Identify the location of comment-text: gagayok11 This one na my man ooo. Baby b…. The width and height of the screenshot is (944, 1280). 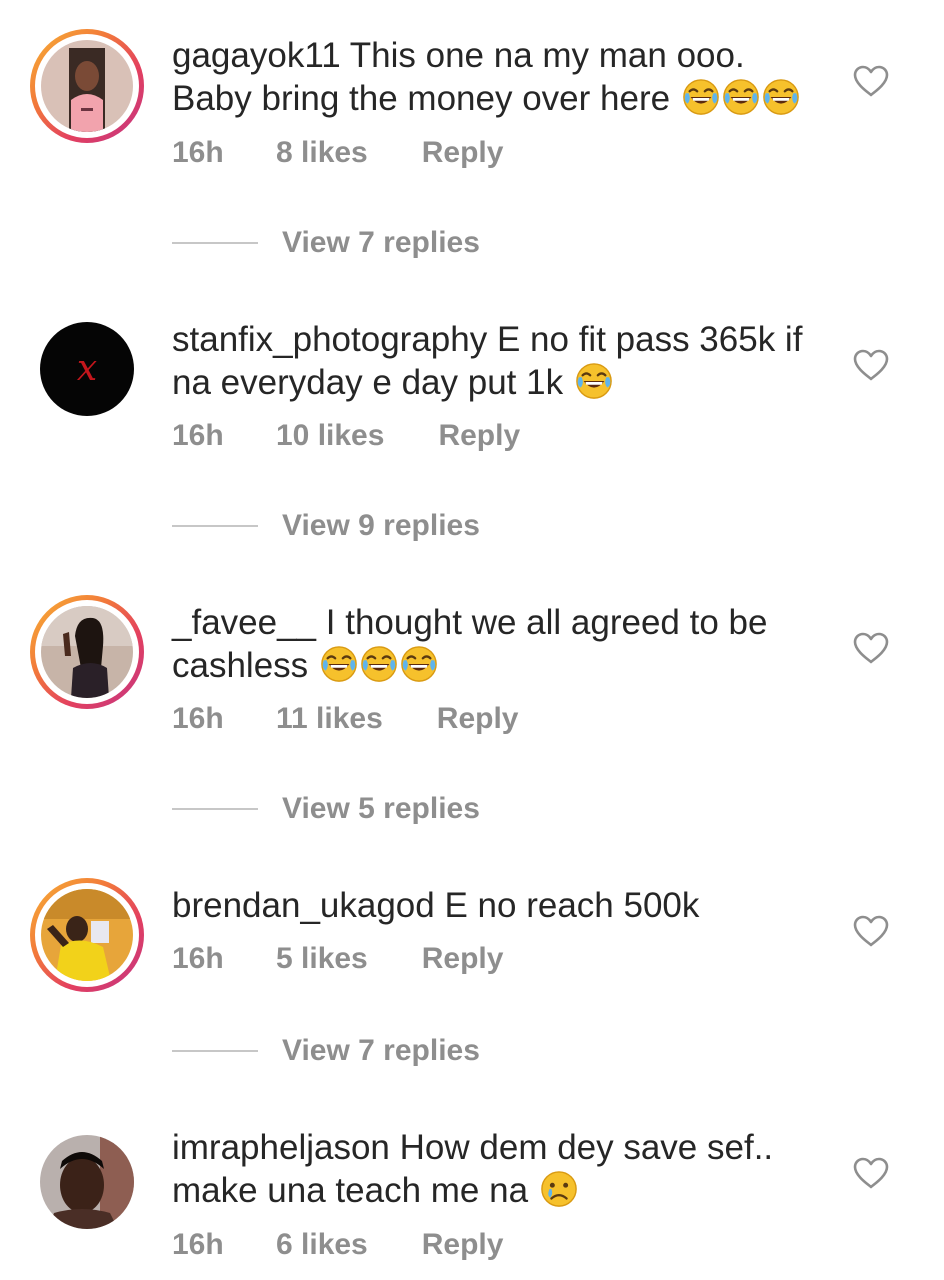
(497, 77).